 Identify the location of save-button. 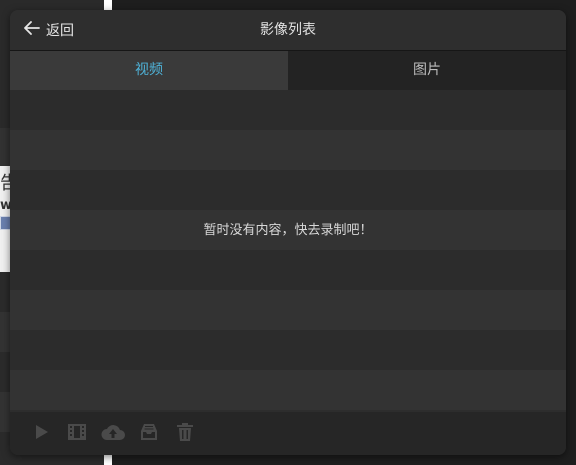
(149, 434).